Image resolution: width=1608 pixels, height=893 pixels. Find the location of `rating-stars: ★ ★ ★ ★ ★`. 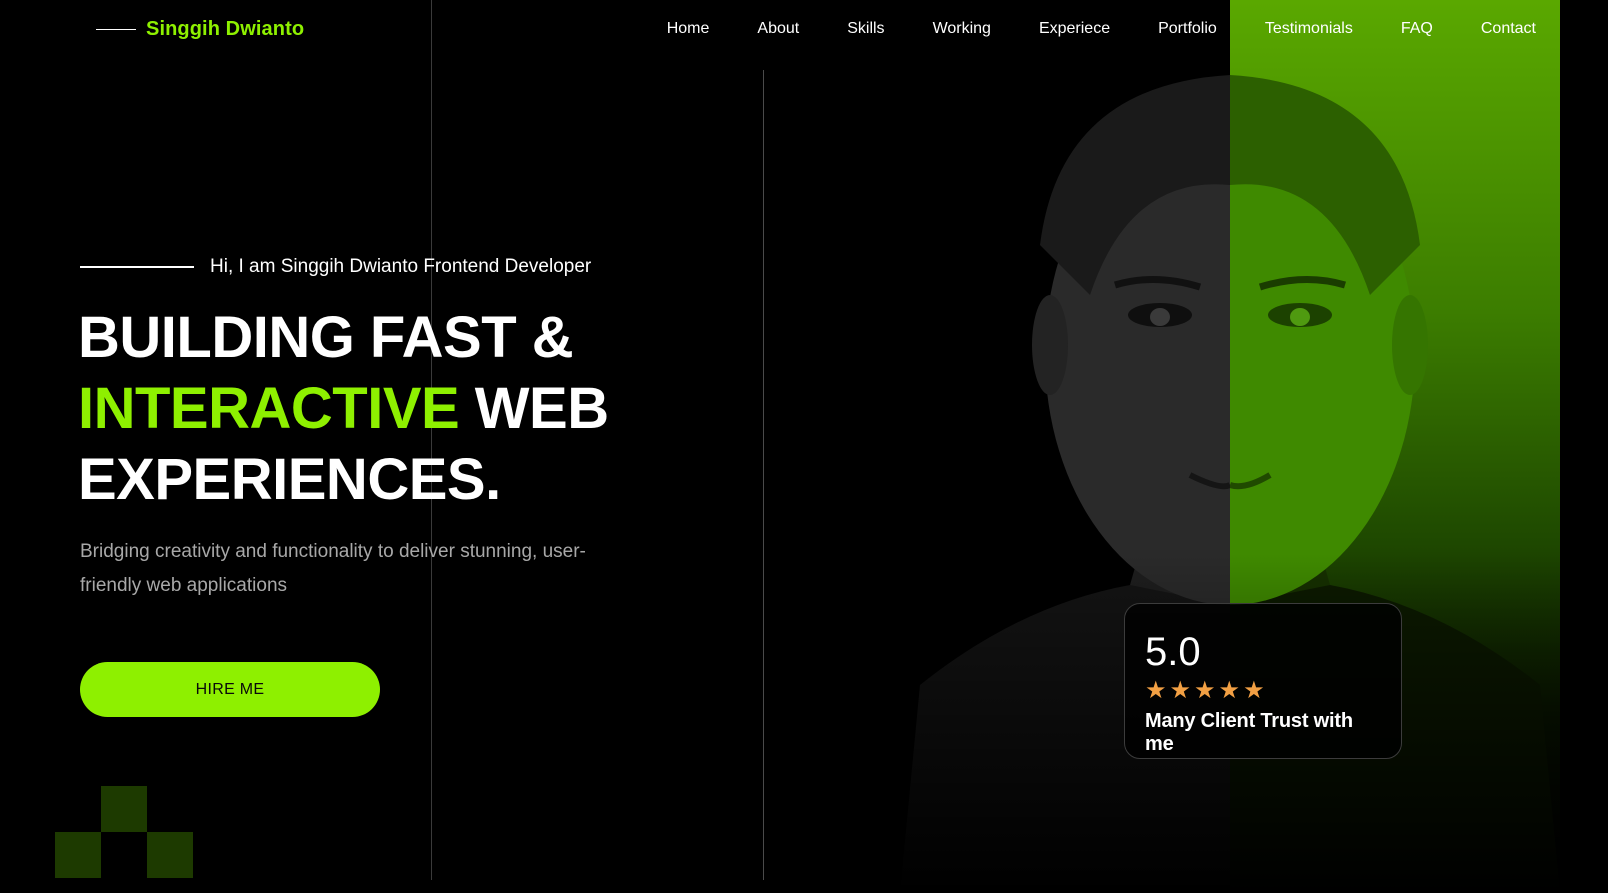

rating-stars: ★ ★ ★ ★ ★ is located at coordinates (1263, 691).